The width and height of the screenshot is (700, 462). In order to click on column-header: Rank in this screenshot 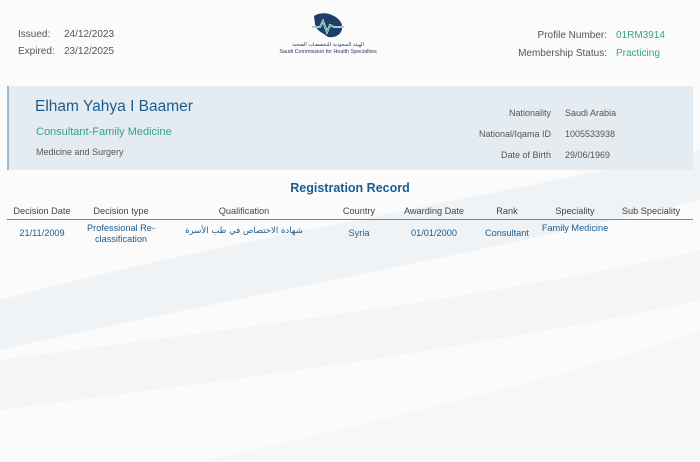, I will do `click(507, 211)`.